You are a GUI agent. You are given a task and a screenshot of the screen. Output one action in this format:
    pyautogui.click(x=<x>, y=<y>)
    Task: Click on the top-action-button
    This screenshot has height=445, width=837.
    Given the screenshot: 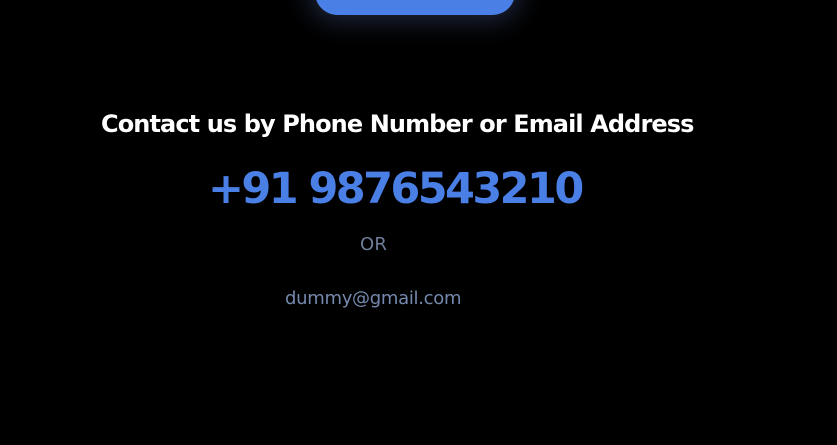 What is the action you would take?
    pyautogui.click(x=415, y=7)
    